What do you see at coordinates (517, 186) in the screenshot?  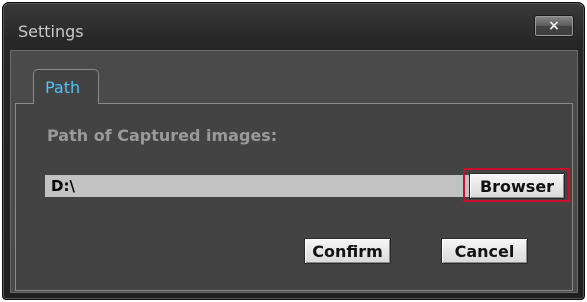 I see `browse-button: Browser` at bounding box center [517, 186].